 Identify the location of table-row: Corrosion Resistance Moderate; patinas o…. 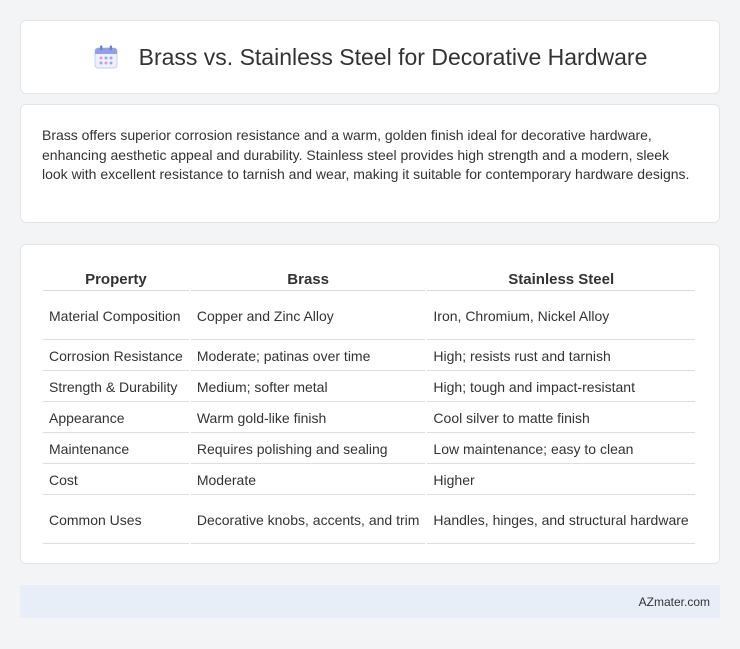
(369, 356).